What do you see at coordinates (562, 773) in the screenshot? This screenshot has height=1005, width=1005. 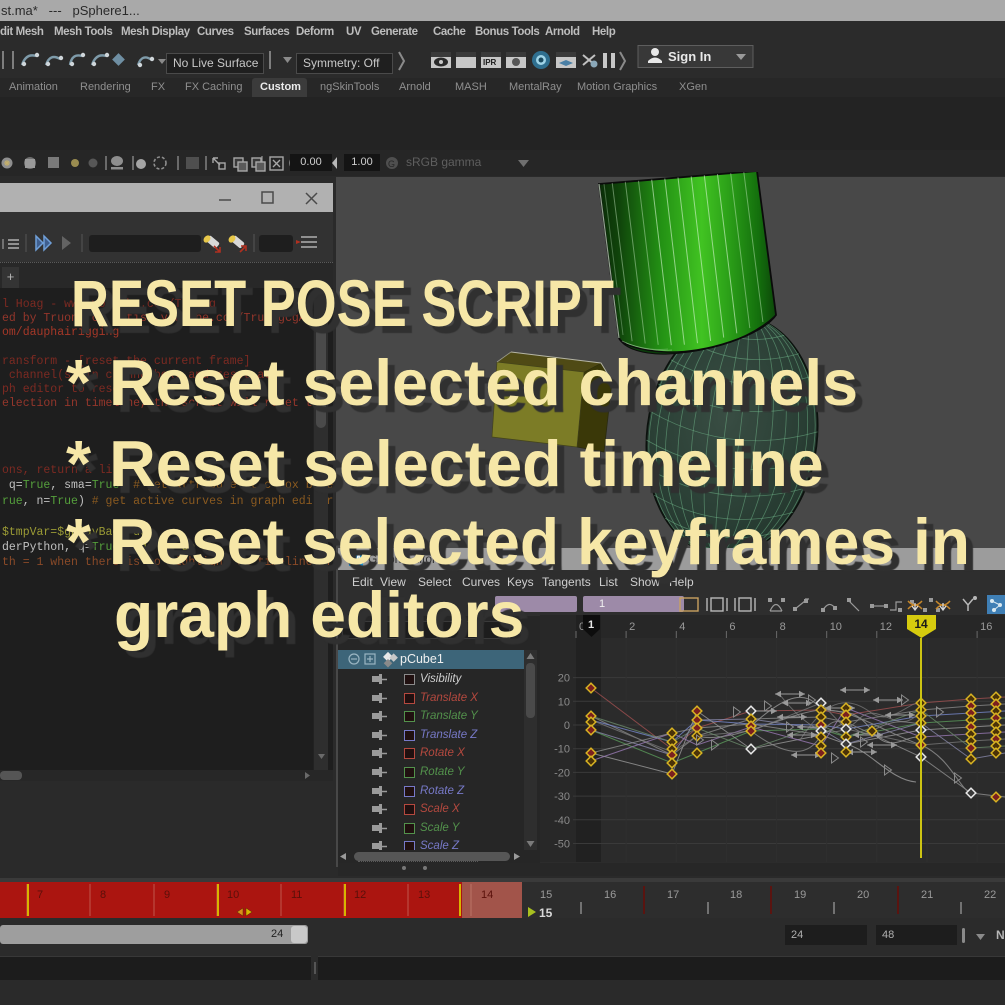 I see `svg-text: -20` at bounding box center [562, 773].